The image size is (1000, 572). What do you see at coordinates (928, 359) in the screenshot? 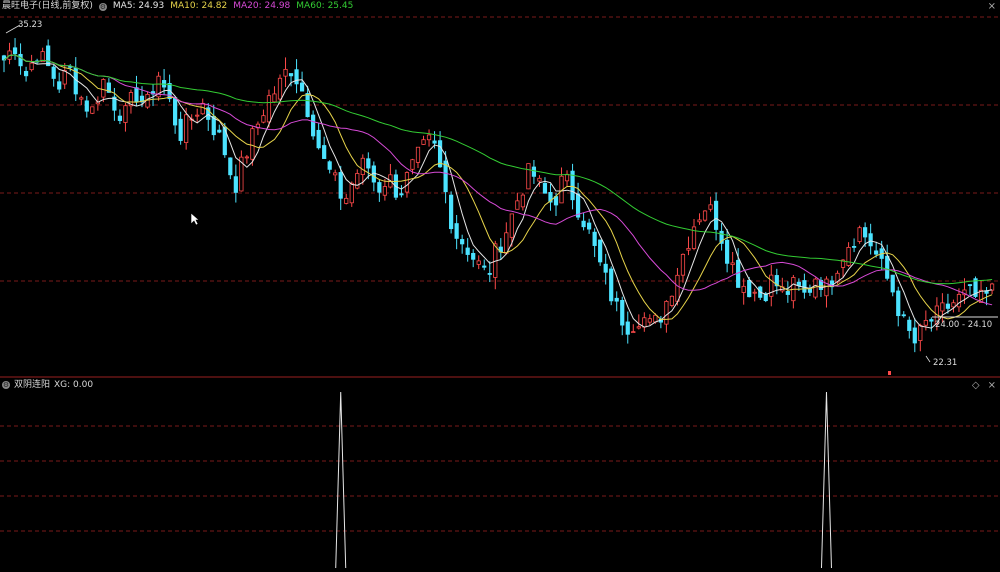
I see `low-marker-line` at bounding box center [928, 359].